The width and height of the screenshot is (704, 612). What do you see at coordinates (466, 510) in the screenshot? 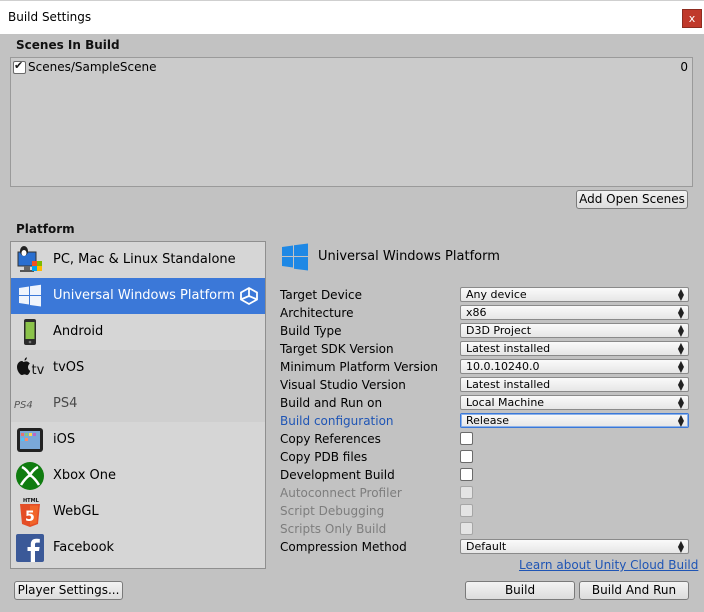
I see `script-debugging-checkbox` at bounding box center [466, 510].